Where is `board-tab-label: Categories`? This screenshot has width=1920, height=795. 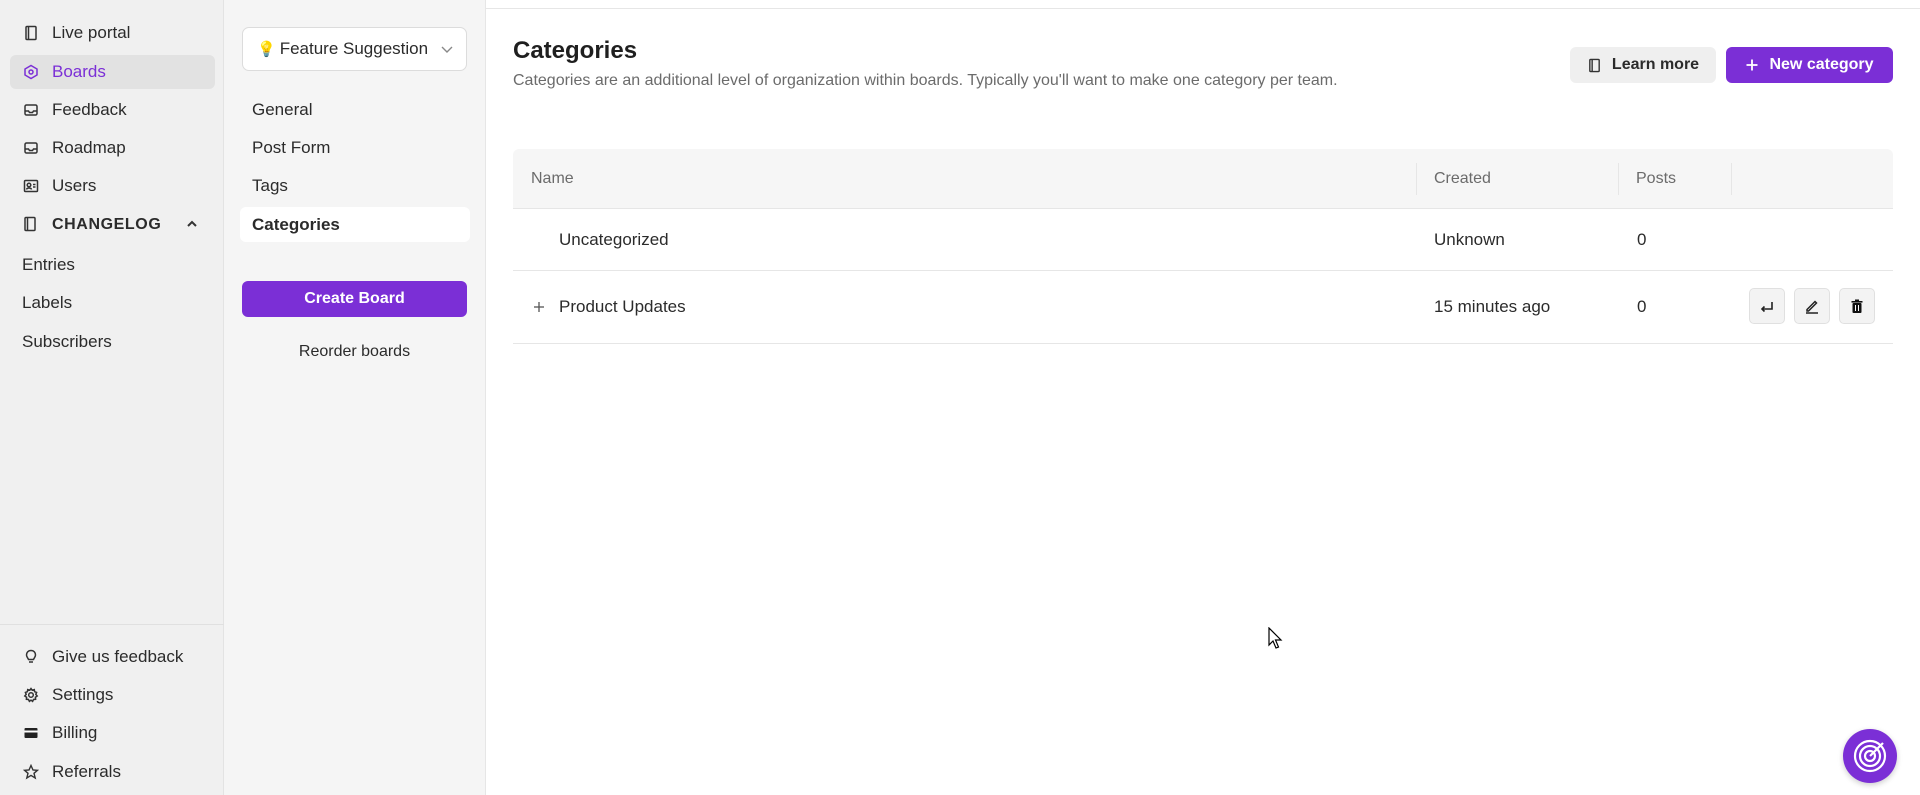 board-tab-label: Categories is located at coordinates (296, 224).